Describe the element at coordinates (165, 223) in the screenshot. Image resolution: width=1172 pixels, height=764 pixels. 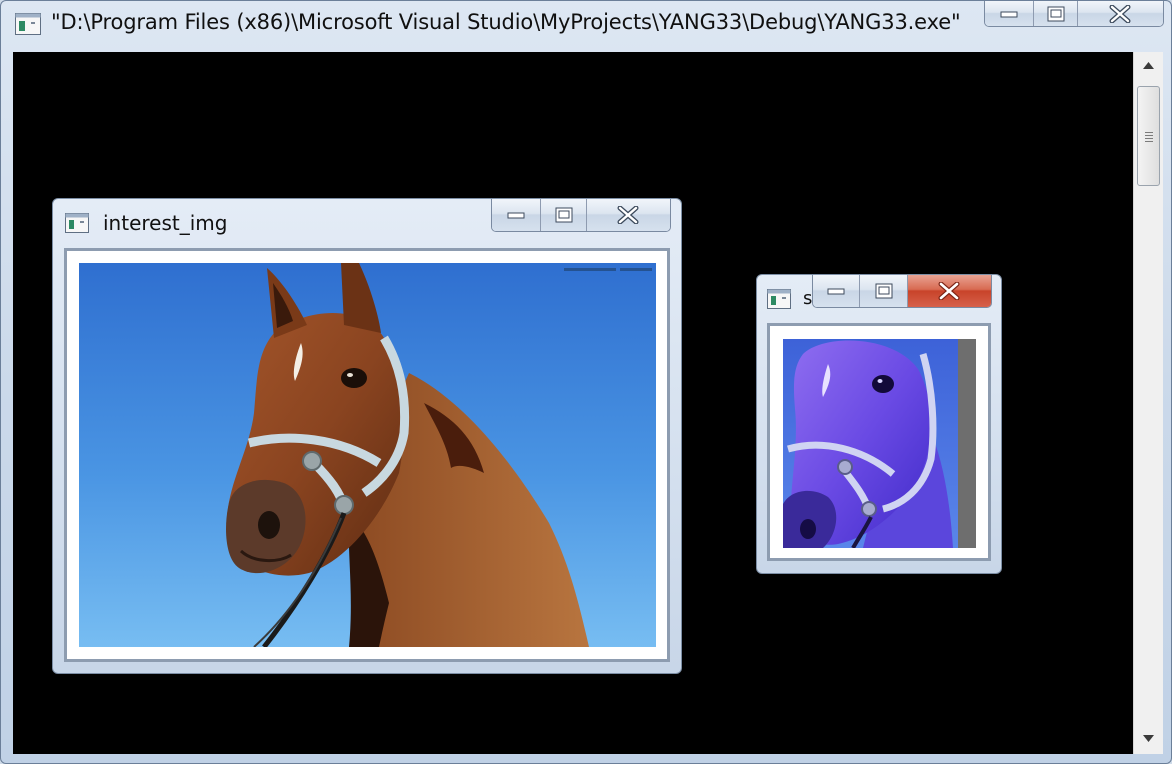
I see `interest-img-title: interest_img` at that location.